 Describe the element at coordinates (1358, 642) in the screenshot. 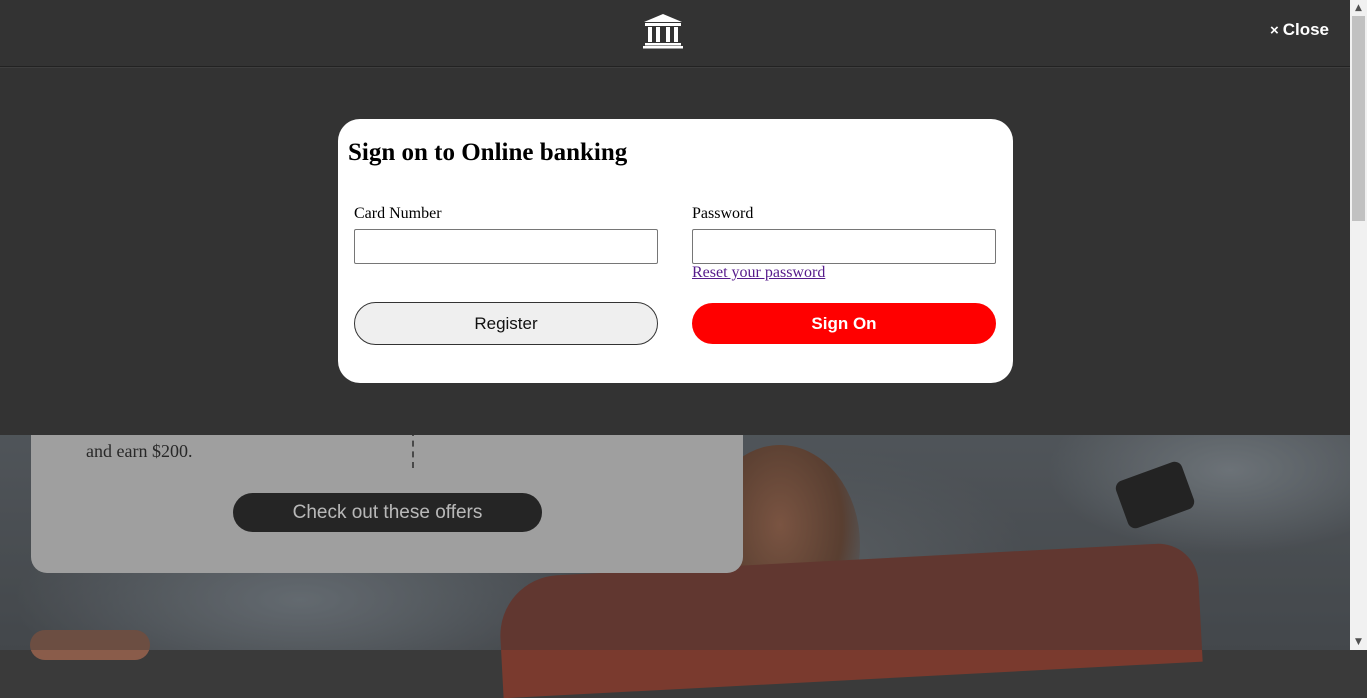

I see `scroll-down-arrow-icon: ▼` at that location.